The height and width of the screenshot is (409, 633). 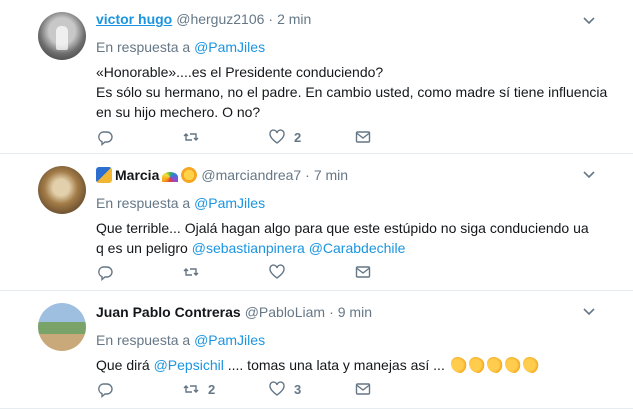 I want to click on retweet-count: 2, so click(x=212, y=389).